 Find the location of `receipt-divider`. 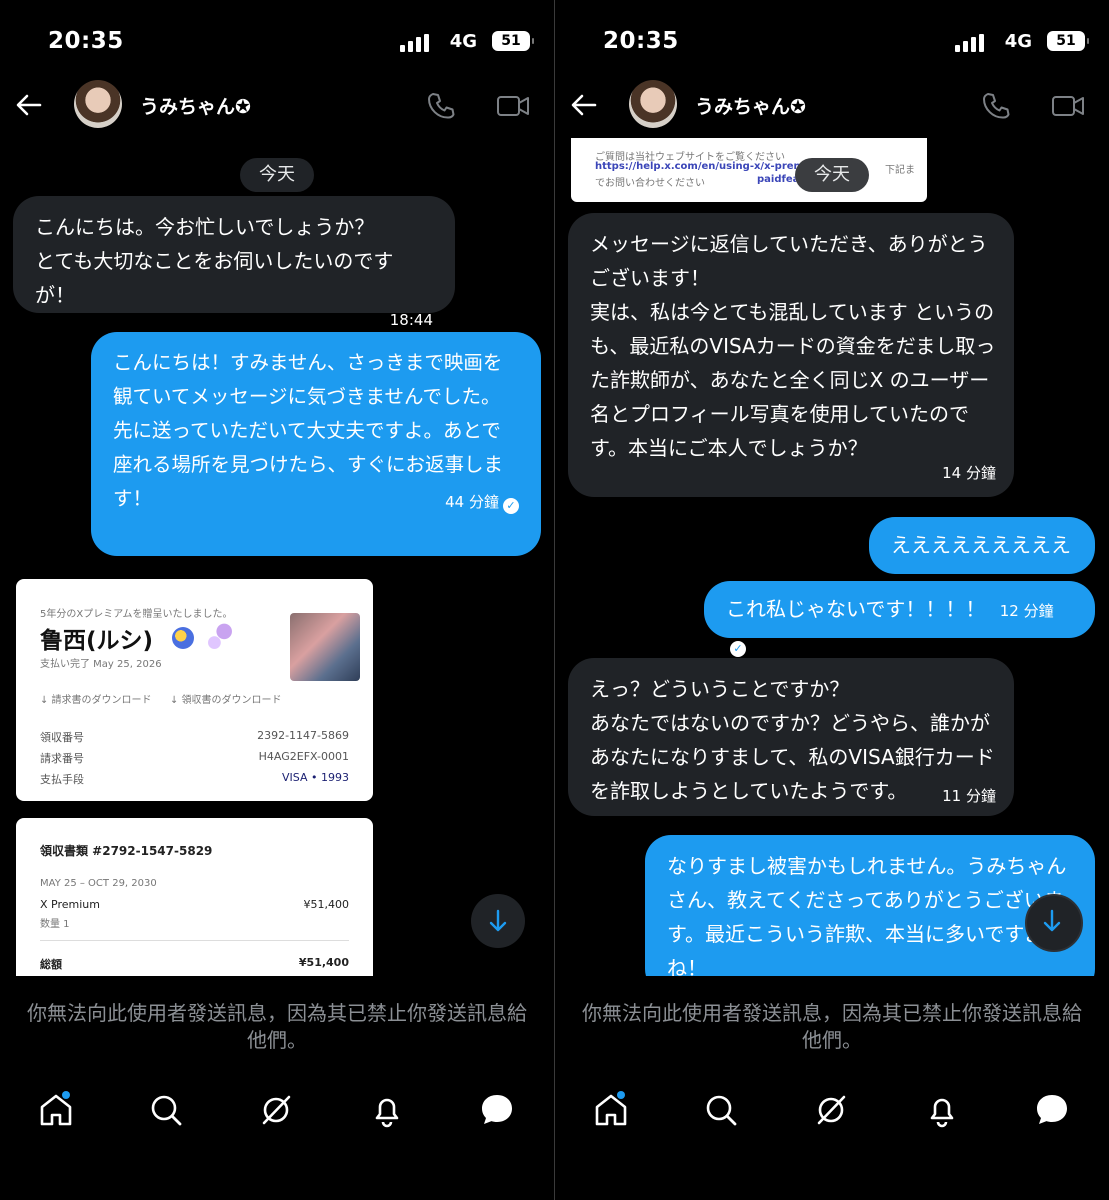

receipt-divider is located at coordinates (194, 940).